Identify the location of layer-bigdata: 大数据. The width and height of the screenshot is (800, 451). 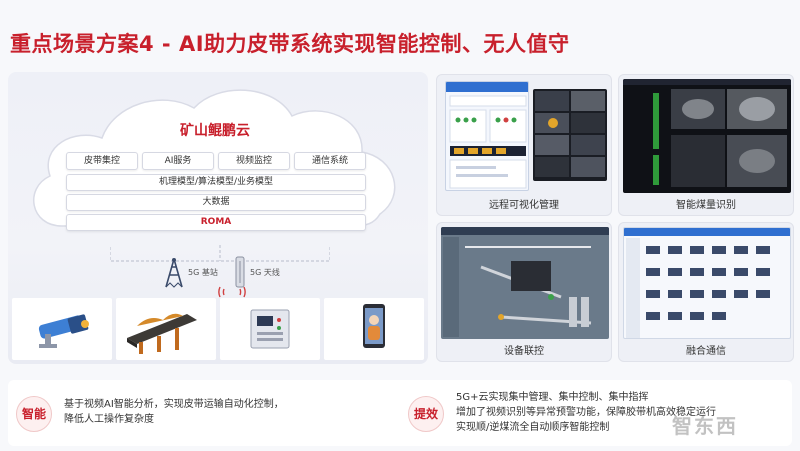
(216, 202).